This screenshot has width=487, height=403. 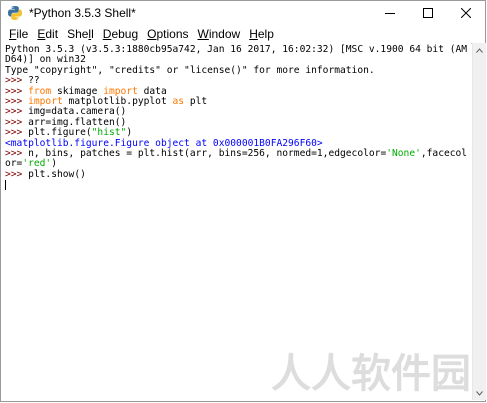 I want to click on chevron-down-icon, so click(x=479, y=393).